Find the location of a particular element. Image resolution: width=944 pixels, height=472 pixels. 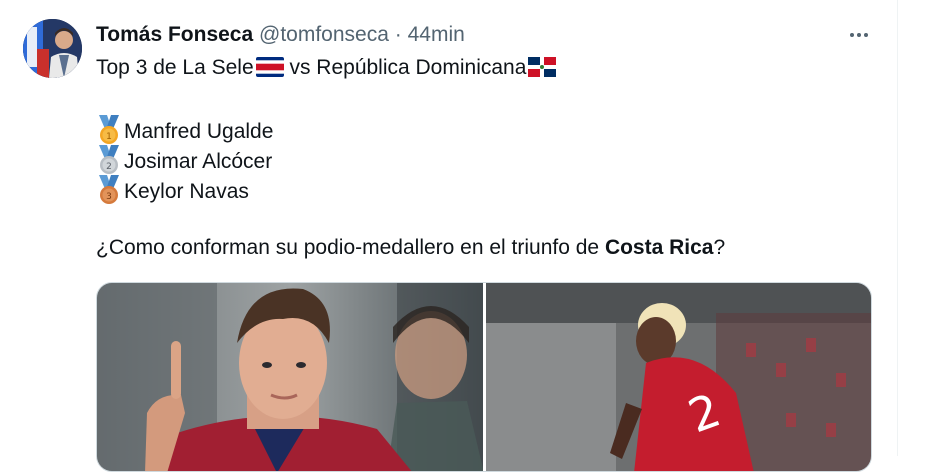

avatar is located at coordinates (52, 48).